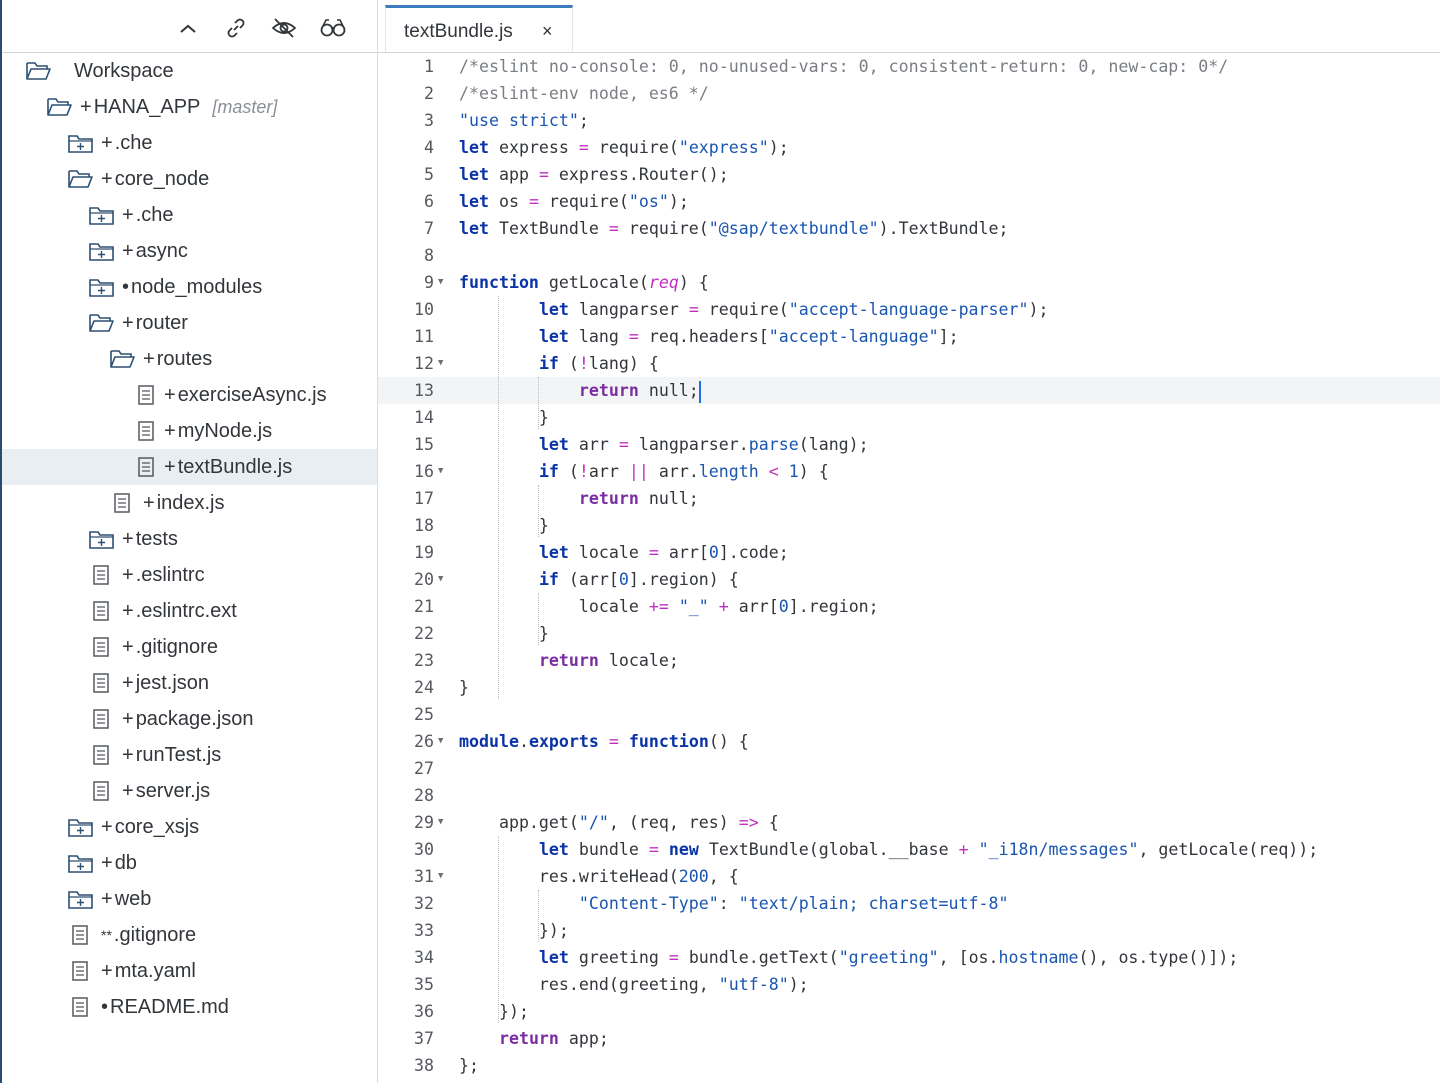  I want to click on code-line: 35 res.end(greeting, "utf-8");, so click(909, 984).